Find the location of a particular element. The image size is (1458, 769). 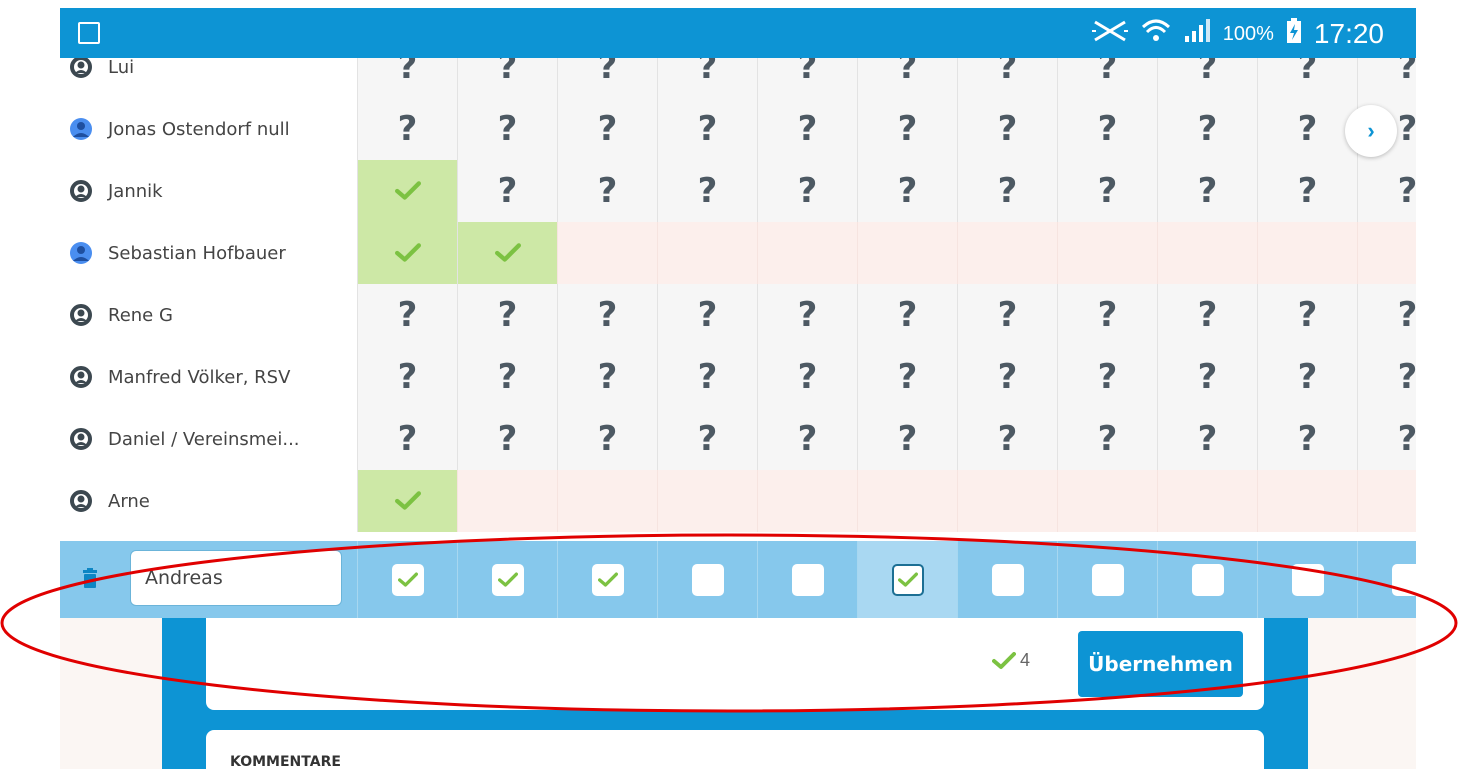

participant-name-cell: Sebastian Hofbauer is located at coordinates (208, 253).